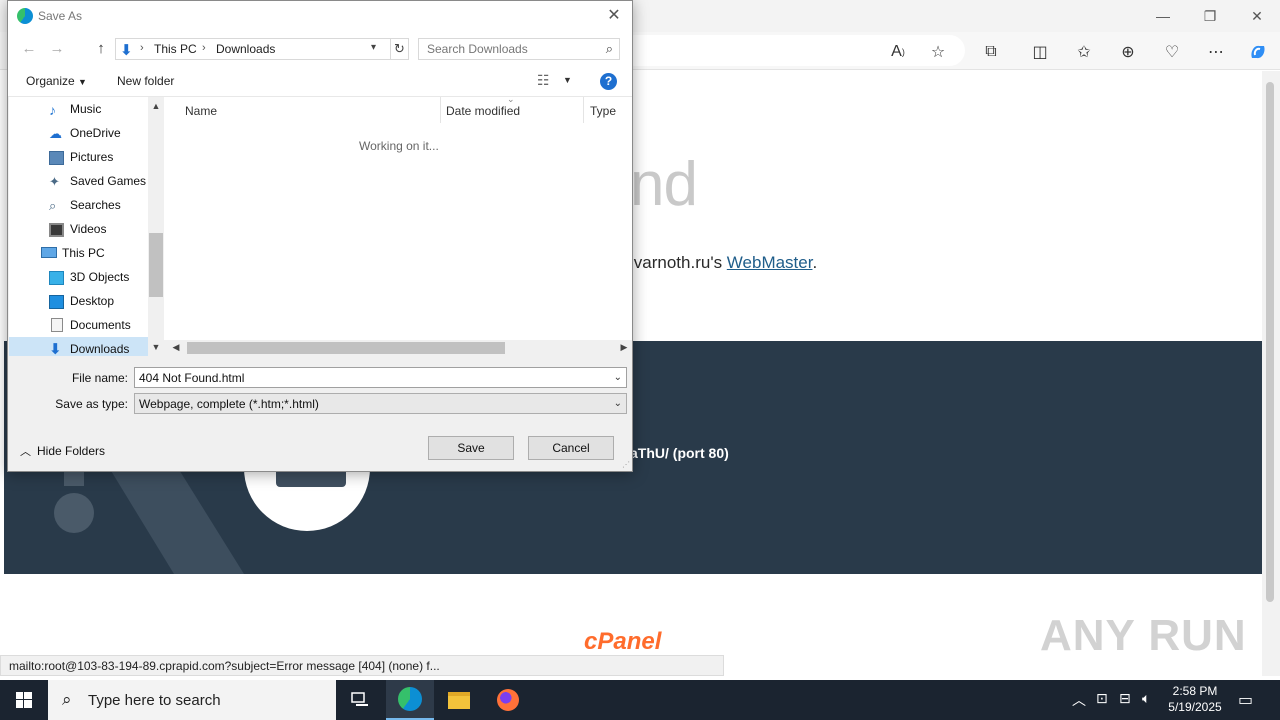 This screenshot has height=720, width=1280. Describe the element at coordinates (201, 111) in the screenshot. I see `column-header-name: Name` at that location.